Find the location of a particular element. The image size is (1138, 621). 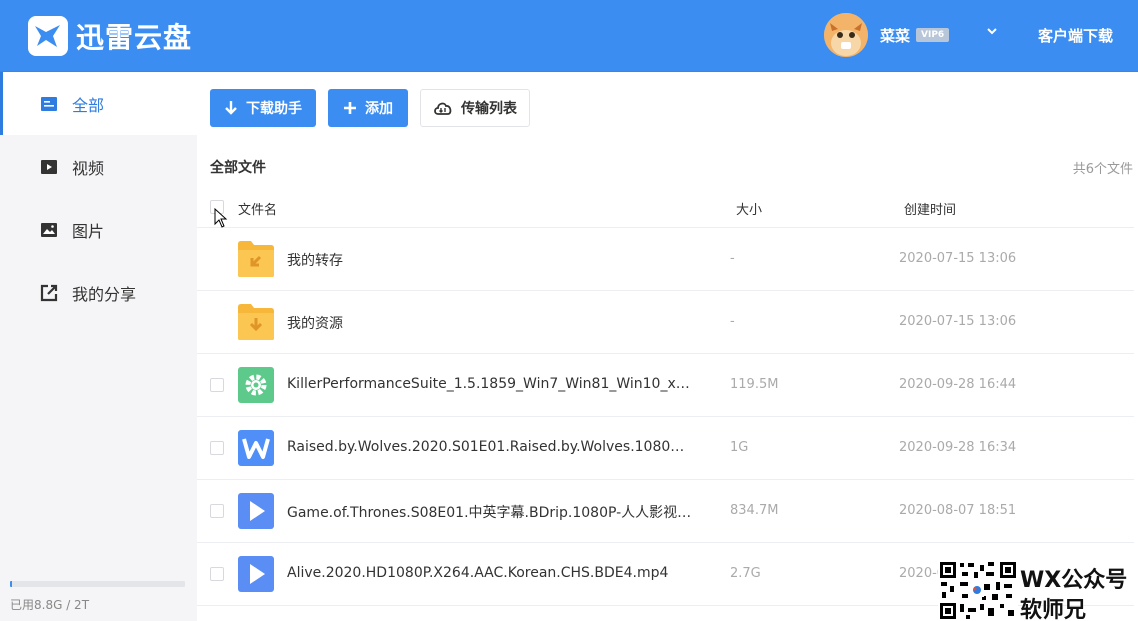

file-size: 1G is located at coordinates (739, 447).